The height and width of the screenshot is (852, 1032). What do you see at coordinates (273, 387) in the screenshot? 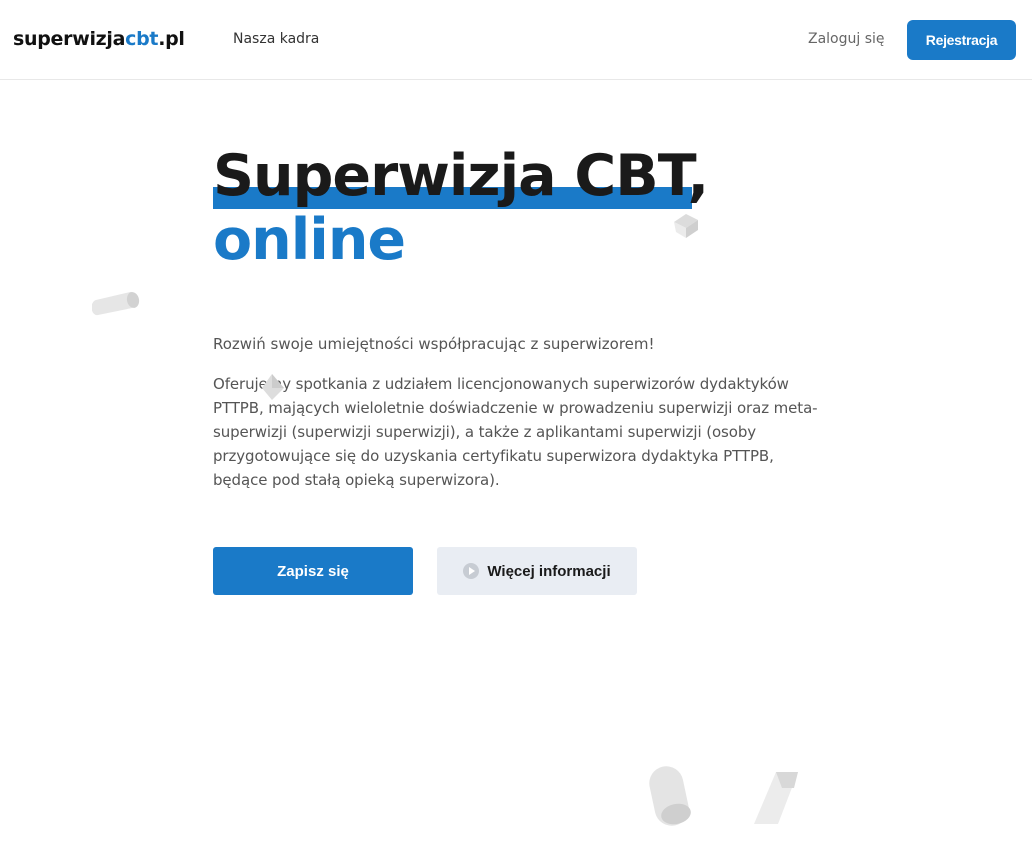
I see `cone-shape-icon` at bounding box center [273, 387].